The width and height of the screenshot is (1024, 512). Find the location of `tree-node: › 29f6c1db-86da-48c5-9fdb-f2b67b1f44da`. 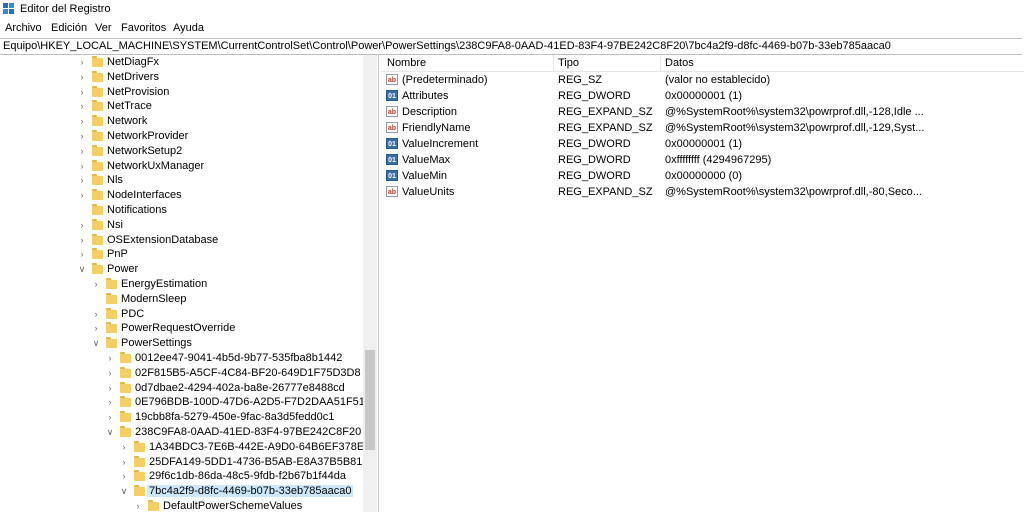

tree-node: › 29f6c1db-86da-48c5-9fdb-f2b67b1f44da is located at coordinates (180, 476).